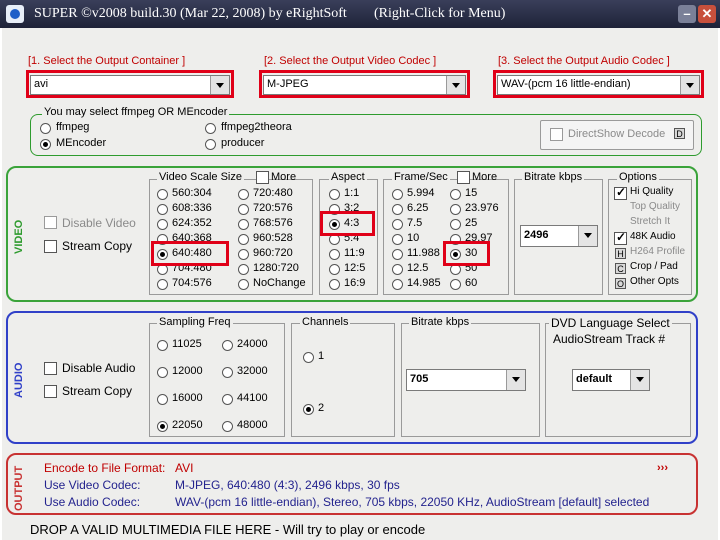  Describe the element at coordinates (364, 85) in the screenshot. I see `video-codec-select: M-JPEG` at that location.